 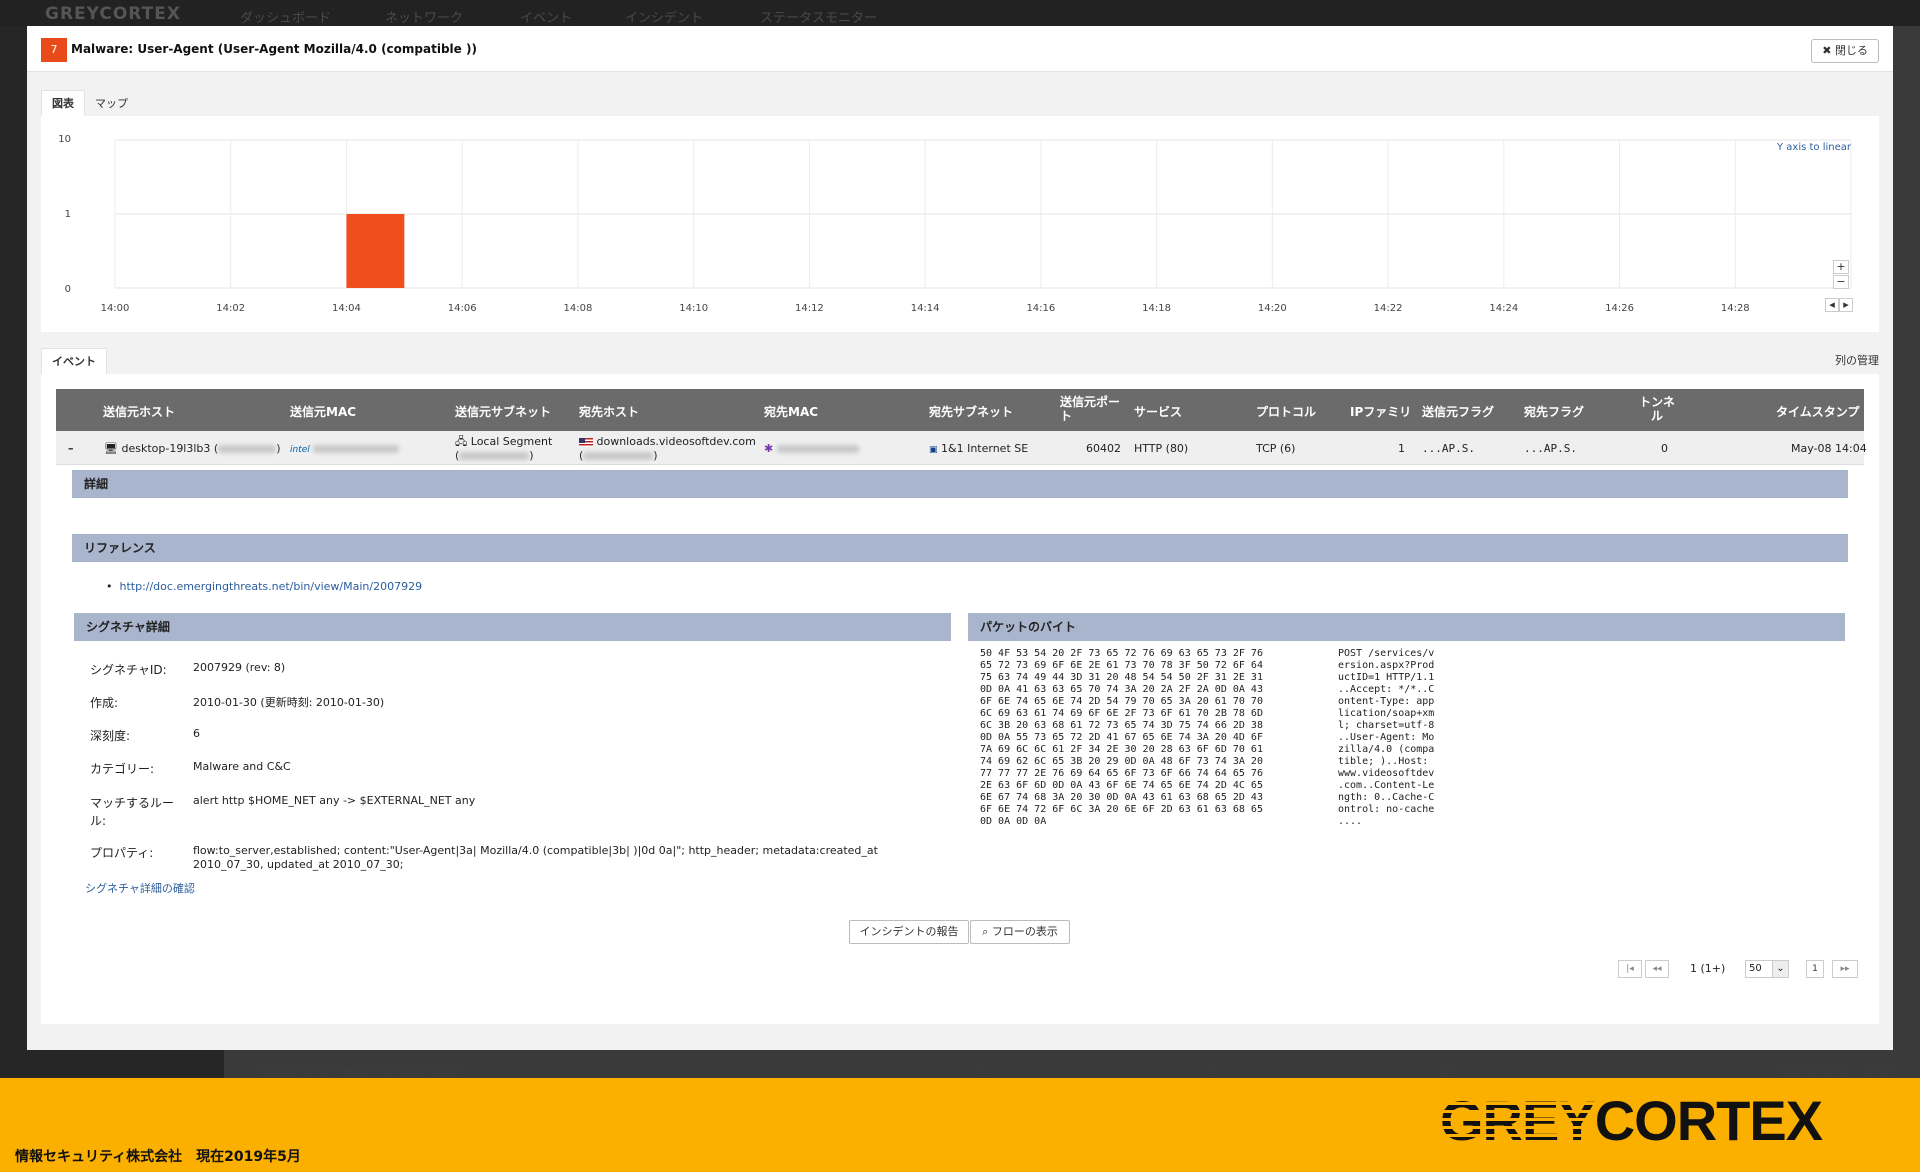 I want to click on logo-grey-part: GREY, so click(x=1518, y=1120).